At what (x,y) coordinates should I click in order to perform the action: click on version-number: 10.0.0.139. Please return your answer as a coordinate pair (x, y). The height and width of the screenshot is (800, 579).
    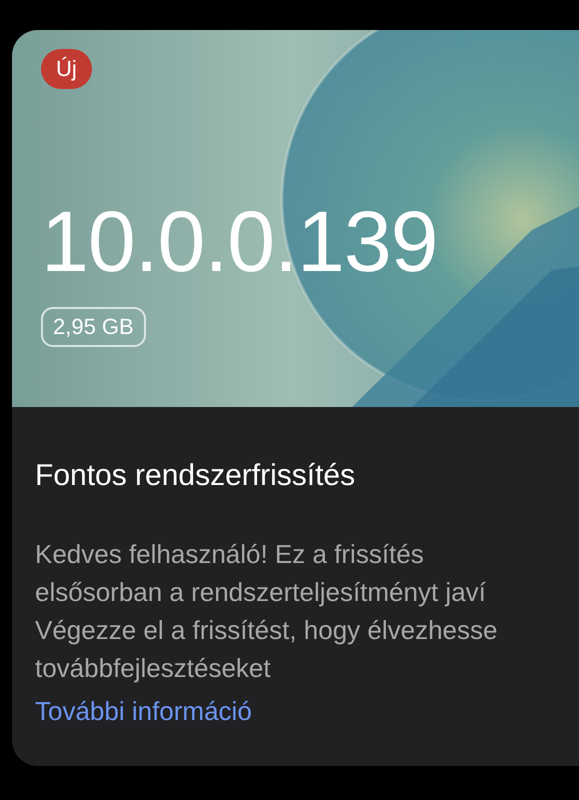
    Looking at the image, I should click on (239, 242).